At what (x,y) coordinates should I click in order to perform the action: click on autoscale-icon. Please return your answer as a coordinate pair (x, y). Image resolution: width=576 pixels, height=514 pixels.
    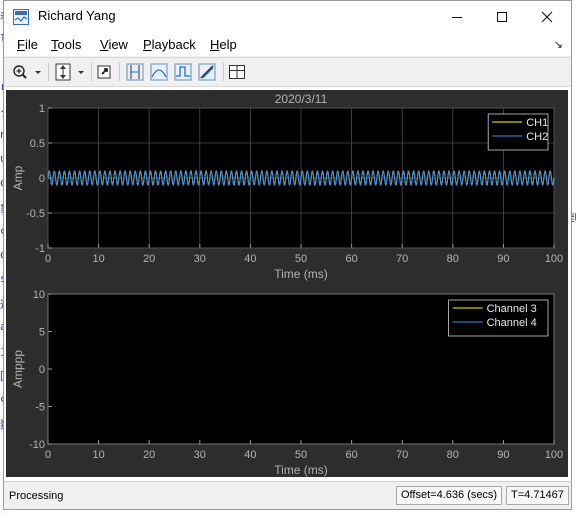
    Looking at the image, I should click on (69, 72).